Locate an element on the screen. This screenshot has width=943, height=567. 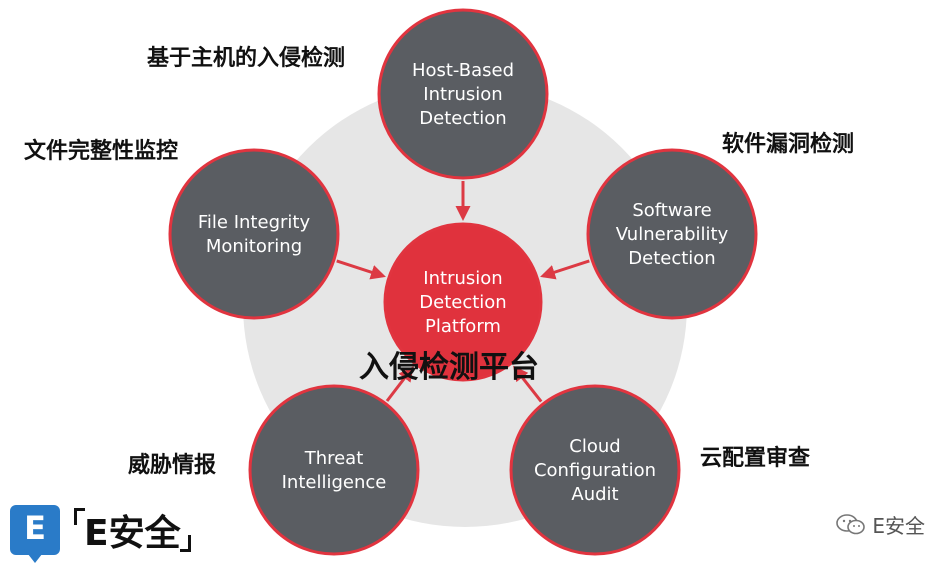
label-center-cn: 入侵检测平台 is located at coordinates (449, 367).